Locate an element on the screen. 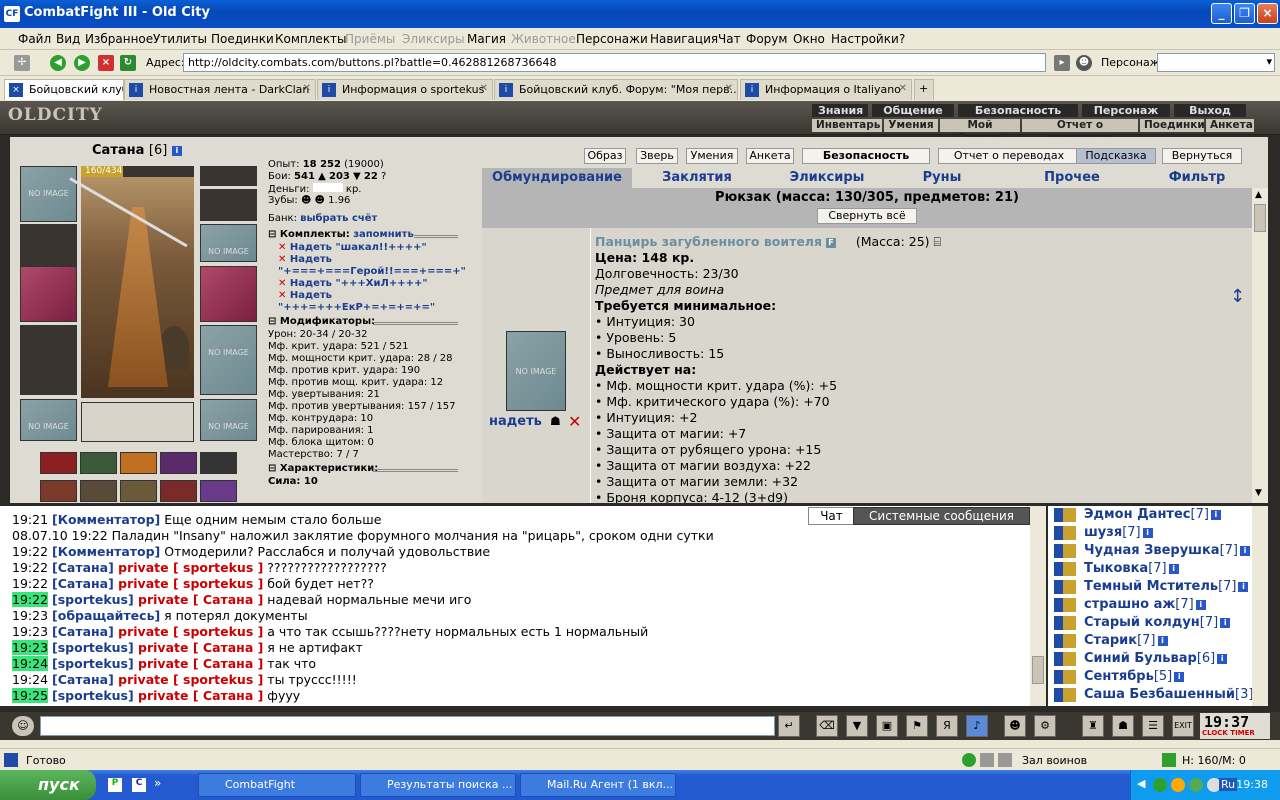 The height and width of the screenshot is (800, 1280). game-subnav-4: Поединки is located at coordinates (1172, 125).